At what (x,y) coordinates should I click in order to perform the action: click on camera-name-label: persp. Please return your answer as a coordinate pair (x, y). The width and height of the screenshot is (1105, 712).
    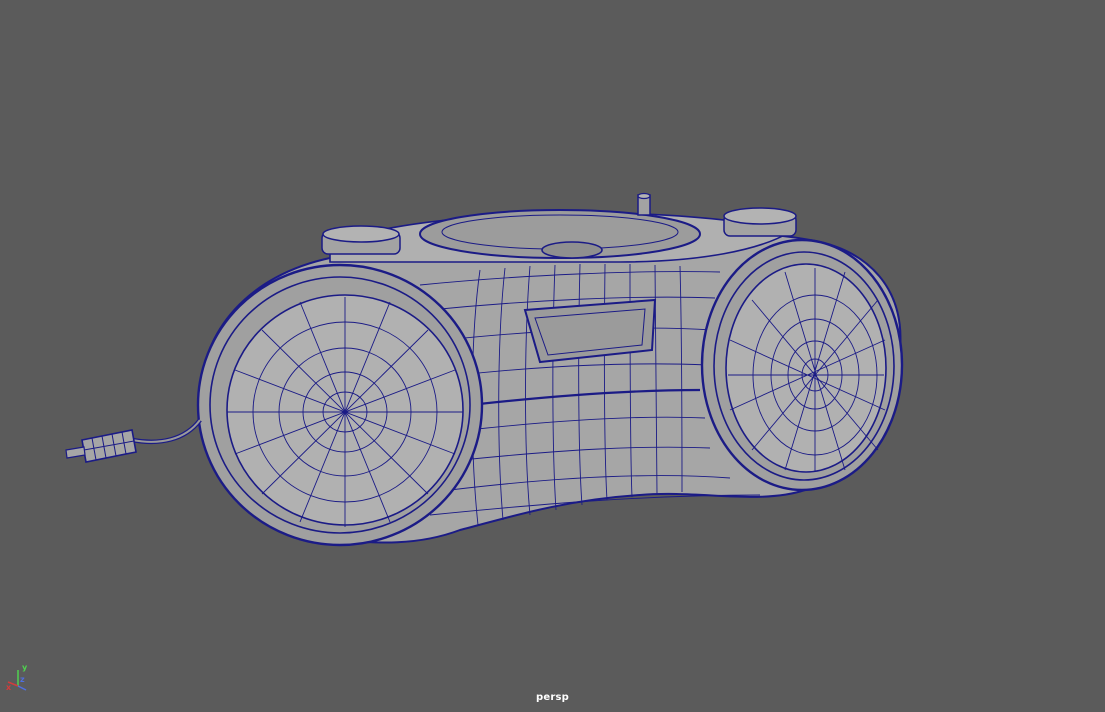
    Looking at the image, I should click on (552, 697).